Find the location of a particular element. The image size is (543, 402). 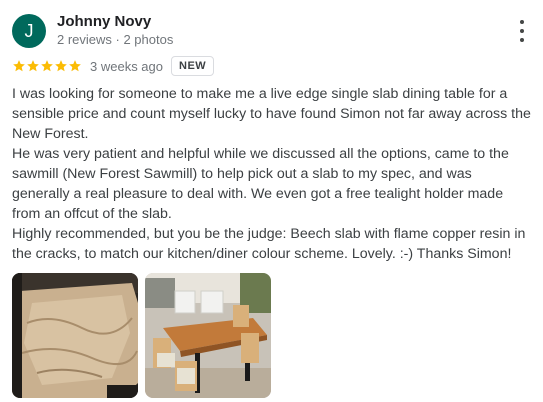

star-rating is located at coordinates (47, 66).